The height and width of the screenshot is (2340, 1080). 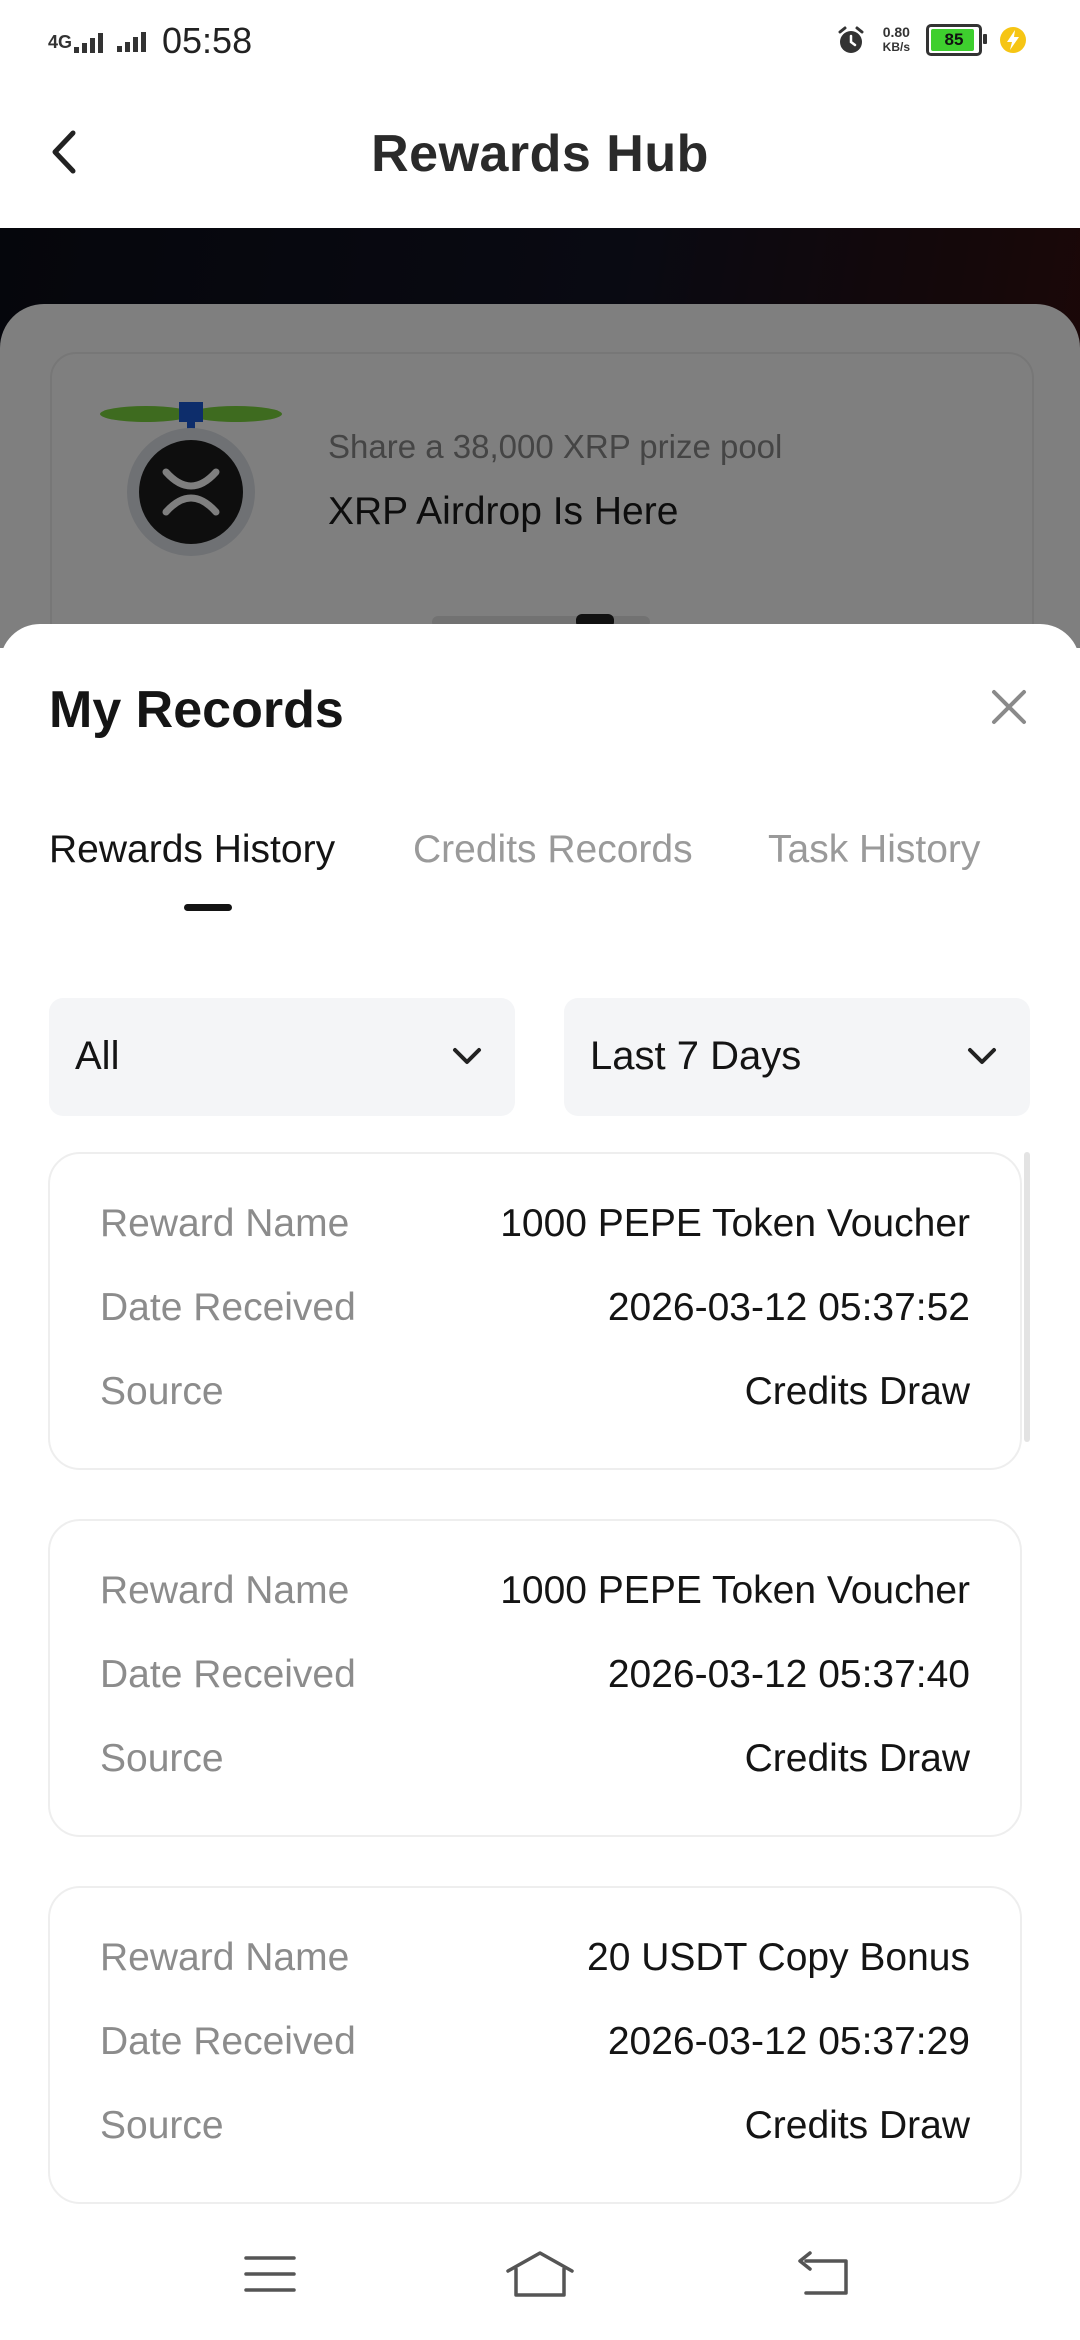 I want to click on close-icon, so click(x=1009, y=707).